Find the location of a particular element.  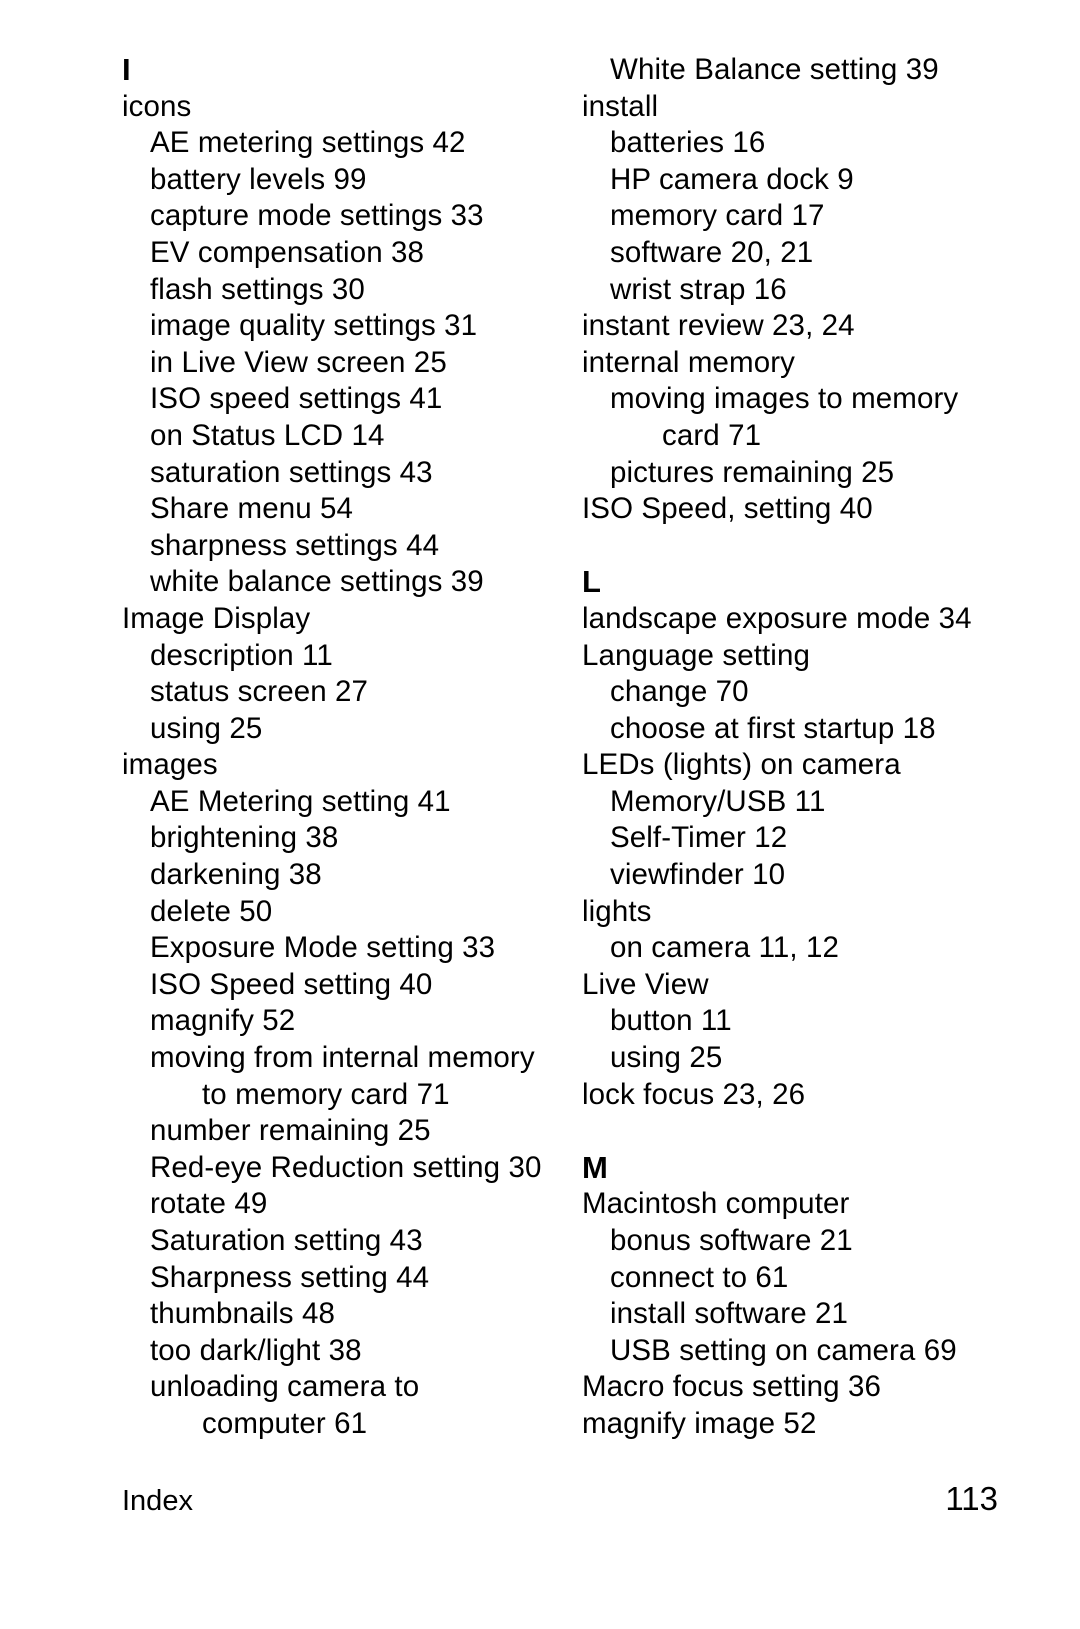

index-subentry: thumbnails 48 is located at coordinates (242, 1314).